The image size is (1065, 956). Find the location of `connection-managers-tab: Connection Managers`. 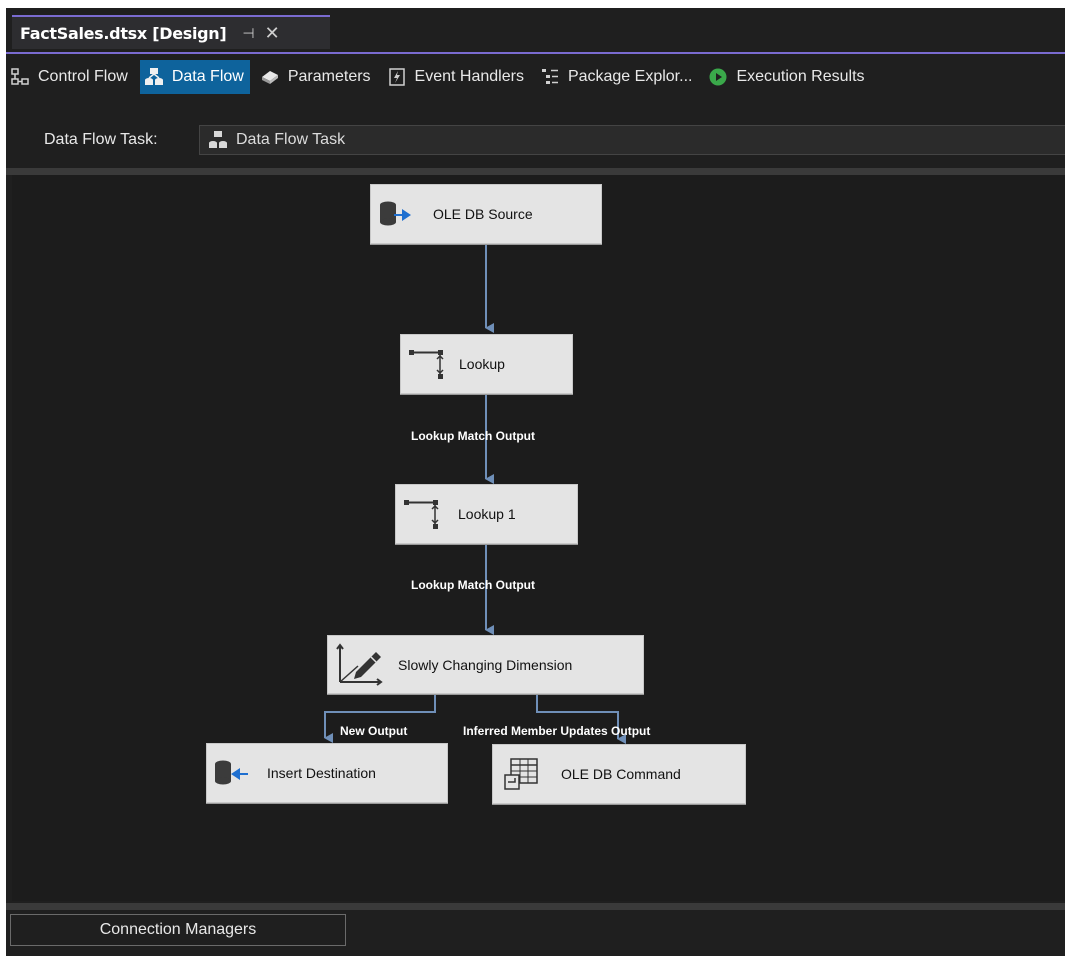

connection-managers-tab: Connection Managers is located at coordinates (178, 930).